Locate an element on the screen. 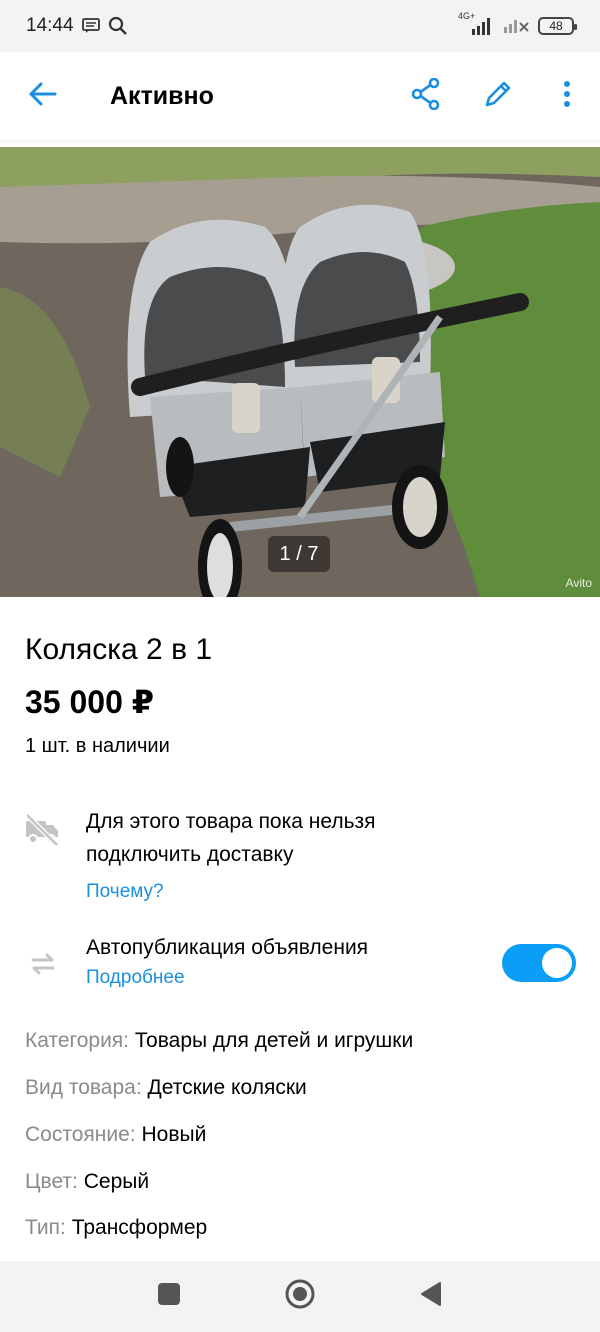  attribute-value: Новый is located at coordinates (174, 1134).